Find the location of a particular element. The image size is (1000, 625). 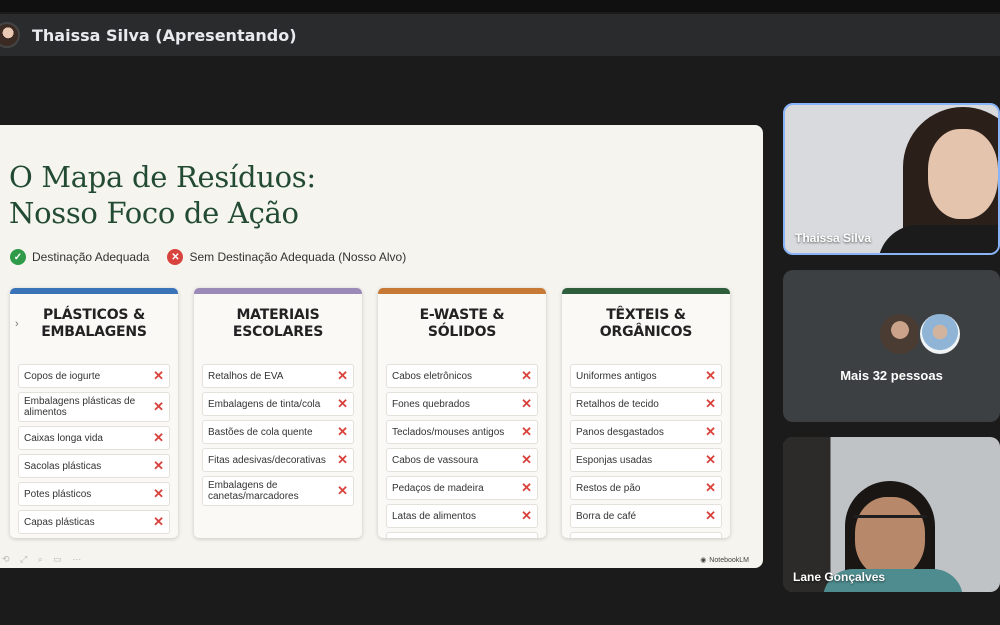

list-item: Embalagens plásticas de alimentos ✕ is located at coordinates (94, 407).